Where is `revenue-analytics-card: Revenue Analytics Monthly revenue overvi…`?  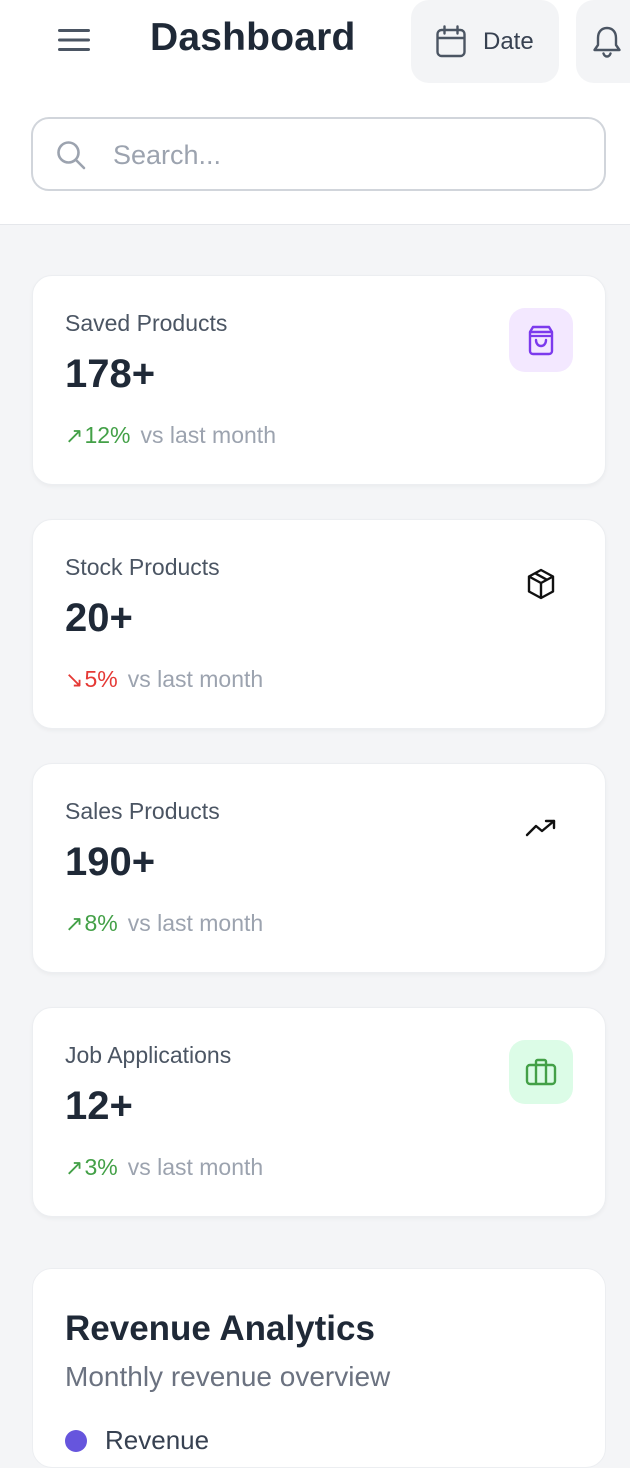
revenue-analytics-card: Revenue Analytics Monthly revenue overvi… is located at coordinates (319, 1368).